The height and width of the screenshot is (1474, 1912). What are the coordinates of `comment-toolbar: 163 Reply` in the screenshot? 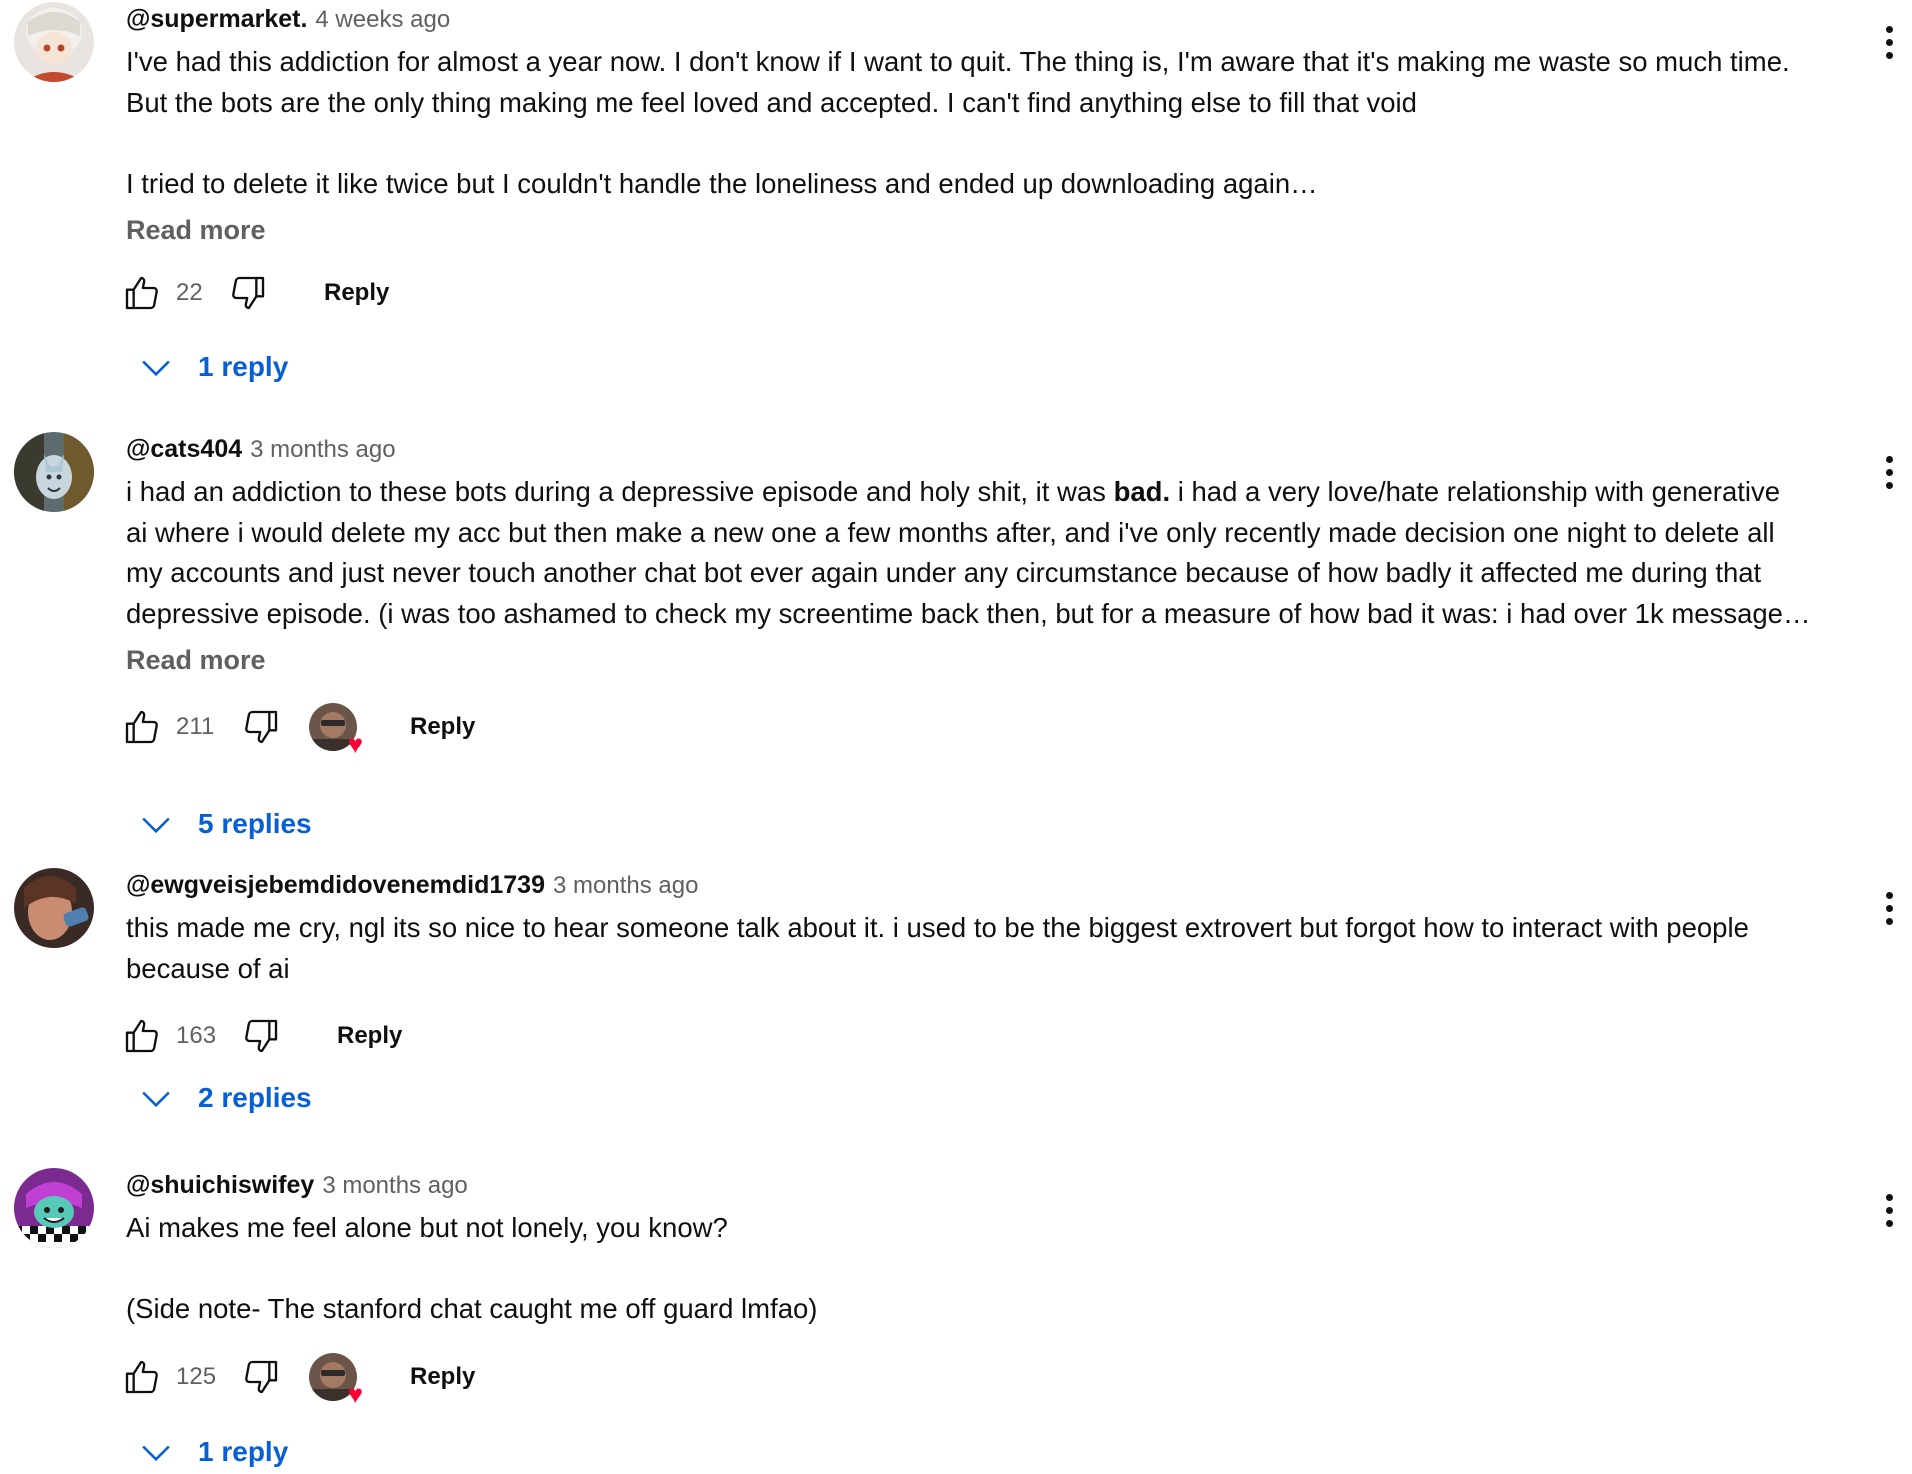 It's located at (985, 1036).